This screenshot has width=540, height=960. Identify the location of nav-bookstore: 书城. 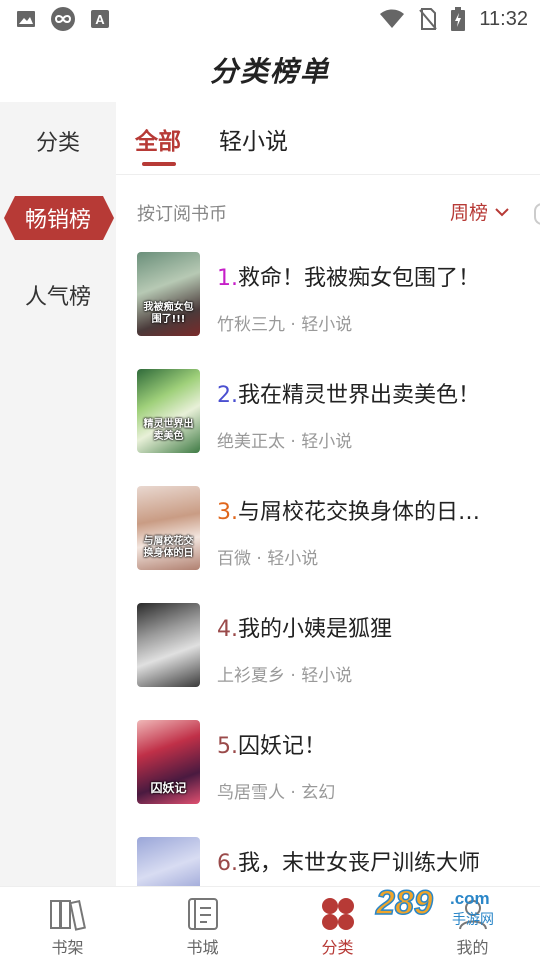
(202, 923).